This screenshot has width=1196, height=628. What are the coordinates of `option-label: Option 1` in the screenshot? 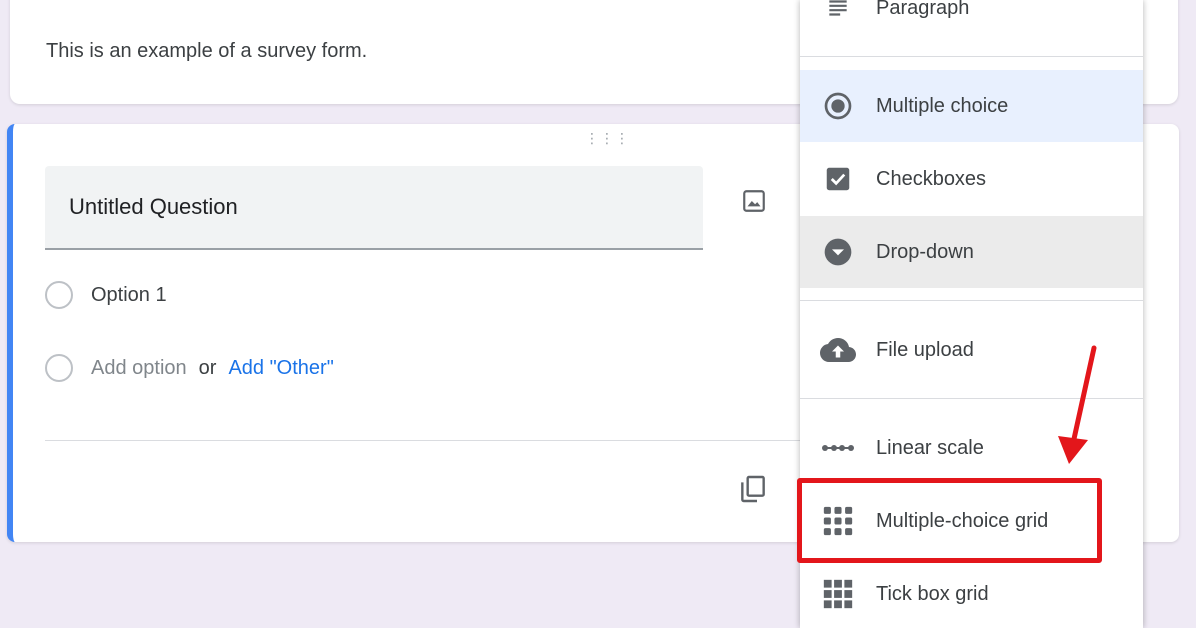 It's located at (129, 295).